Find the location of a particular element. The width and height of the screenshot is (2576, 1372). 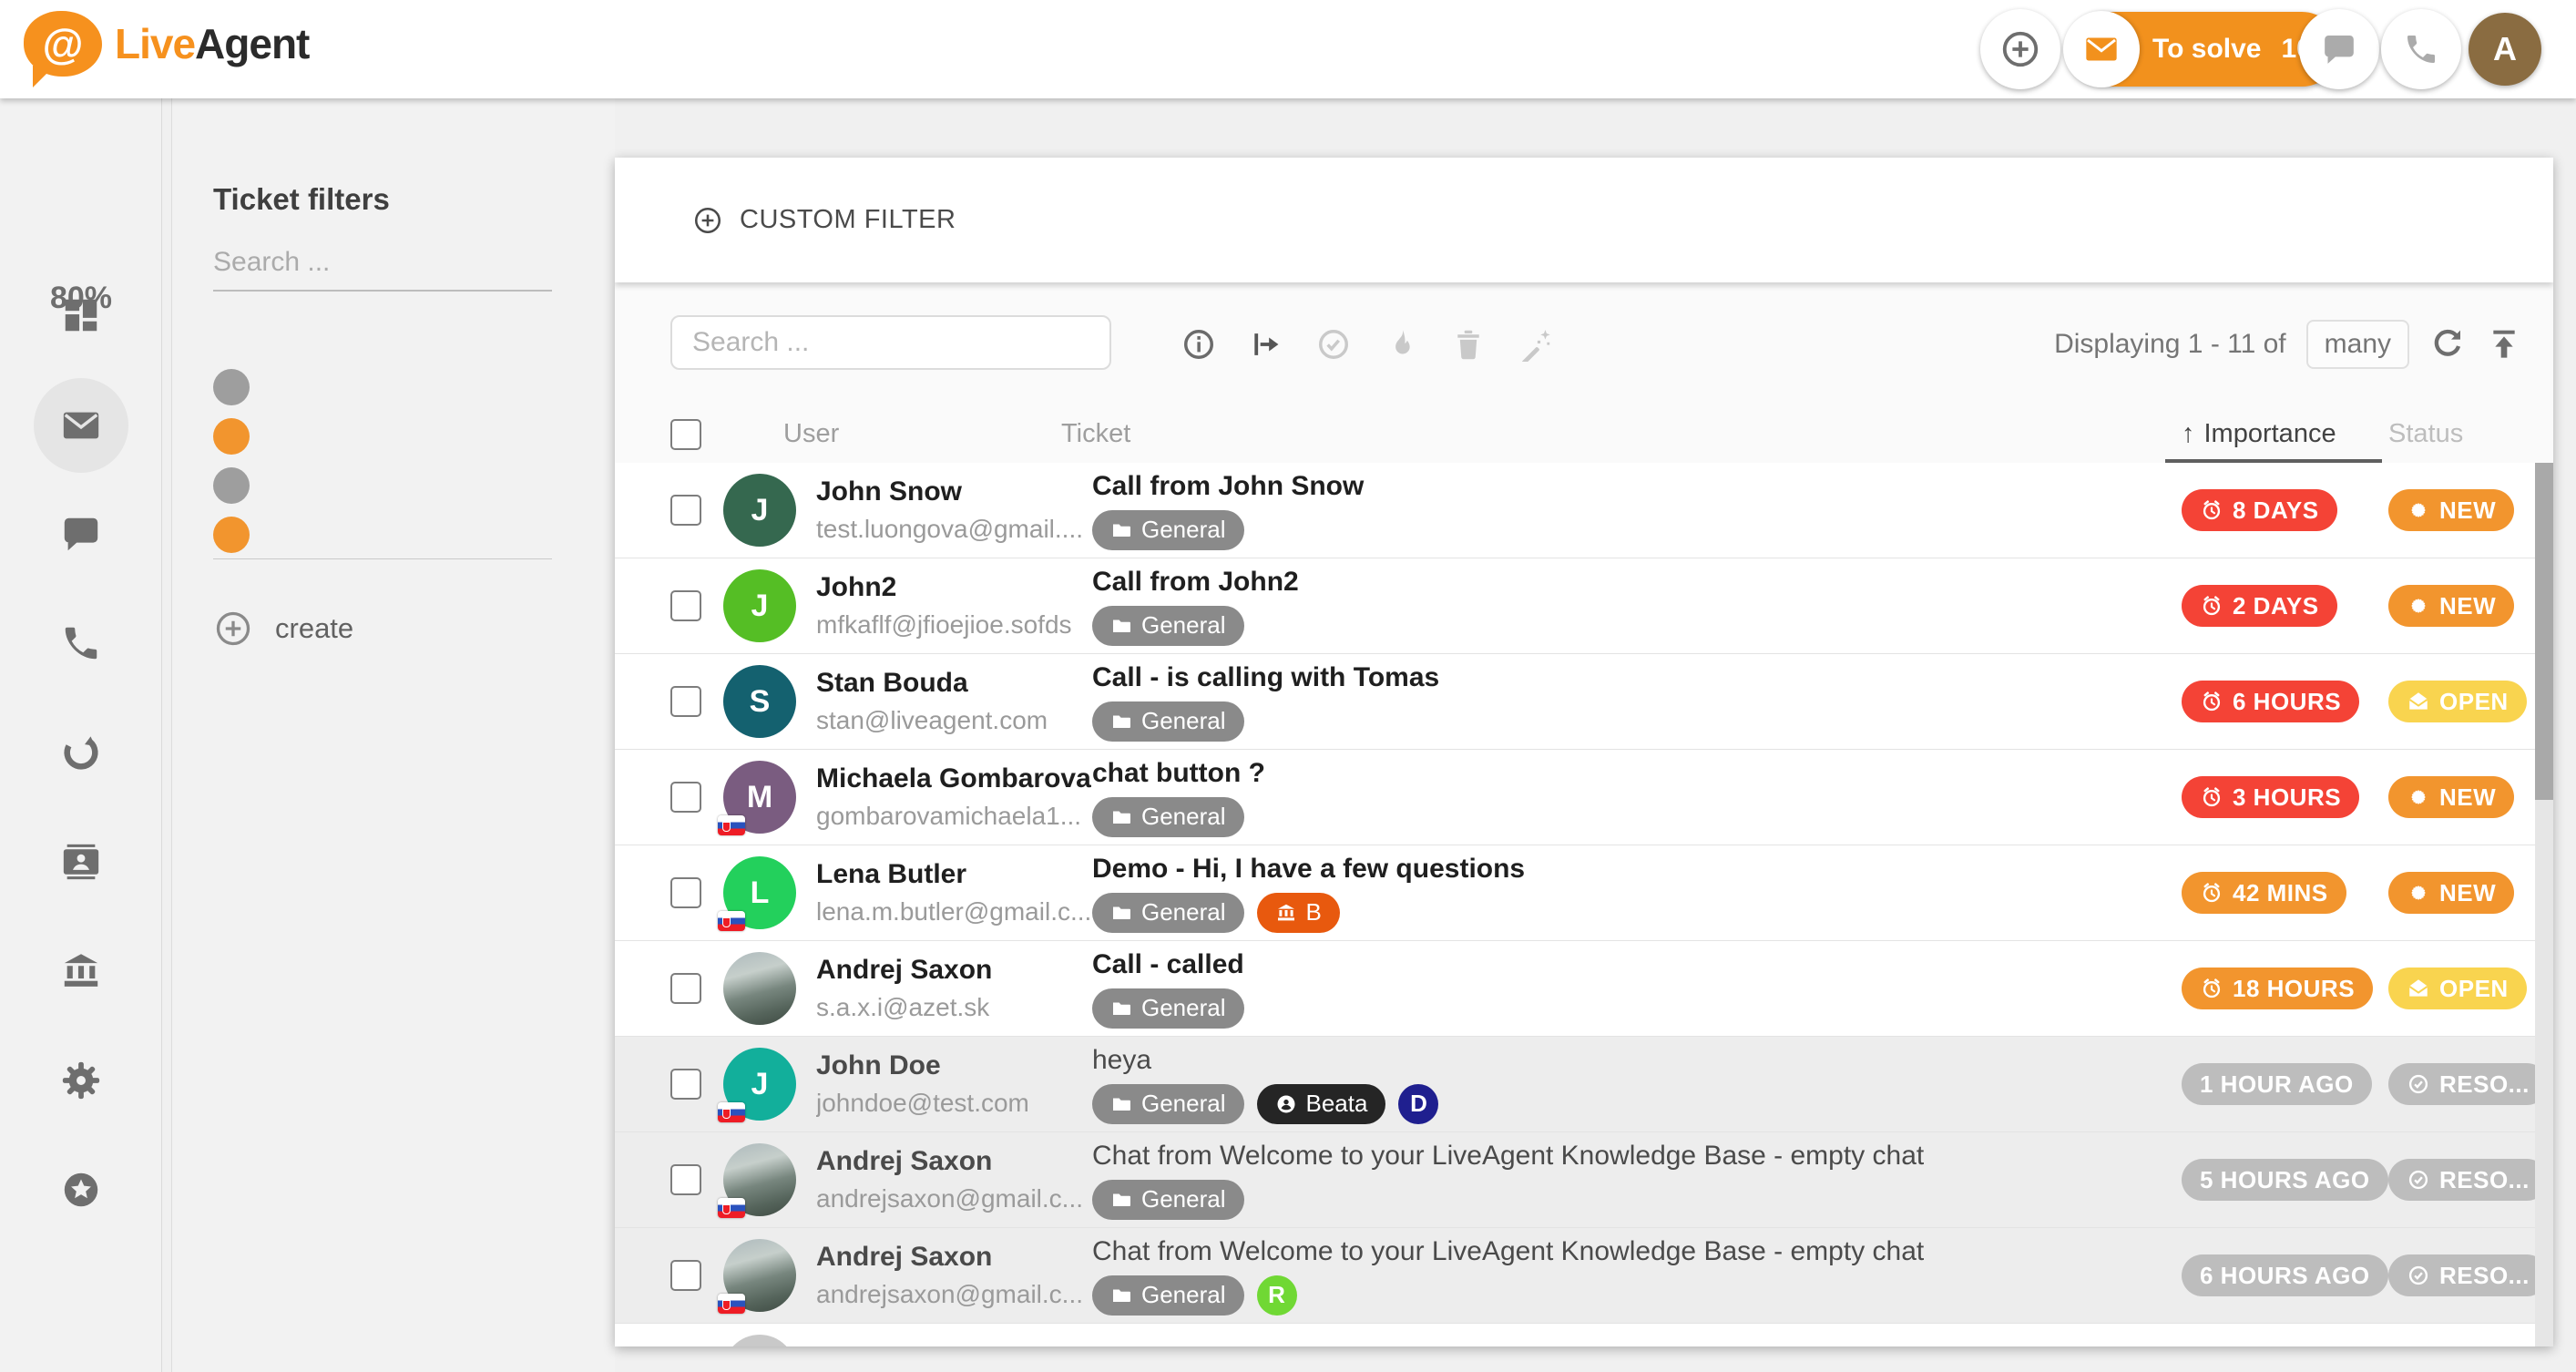

sidebar-item-tickets is located at coordinates (81, 425).